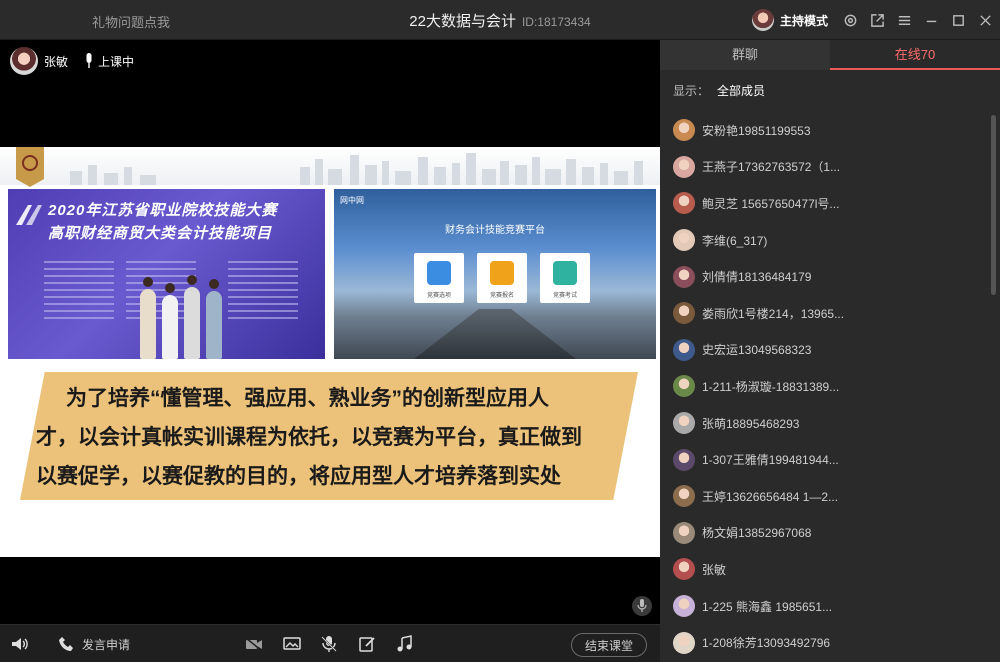 This screenshot has width=1000, height=662. What do you see at coordinates (254, 643) in the screenshot?
I see `camera-icon` at bounding box center [254, 643].